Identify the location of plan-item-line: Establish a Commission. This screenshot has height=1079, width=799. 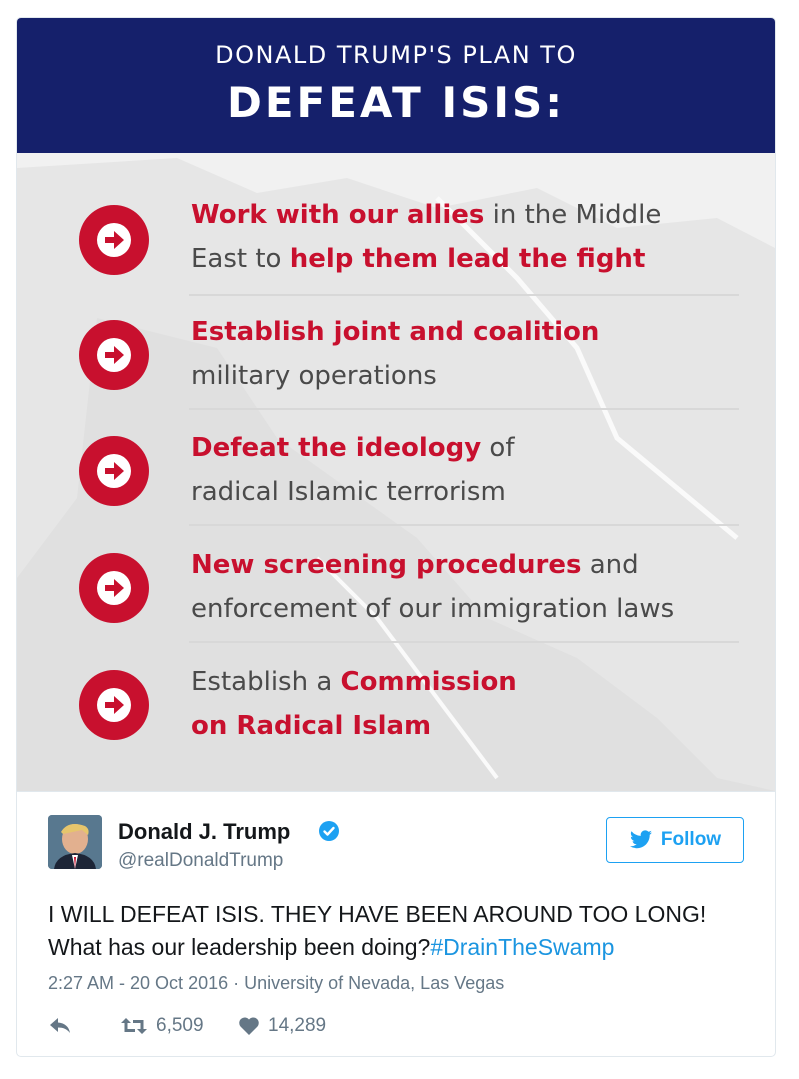
(471, 682).